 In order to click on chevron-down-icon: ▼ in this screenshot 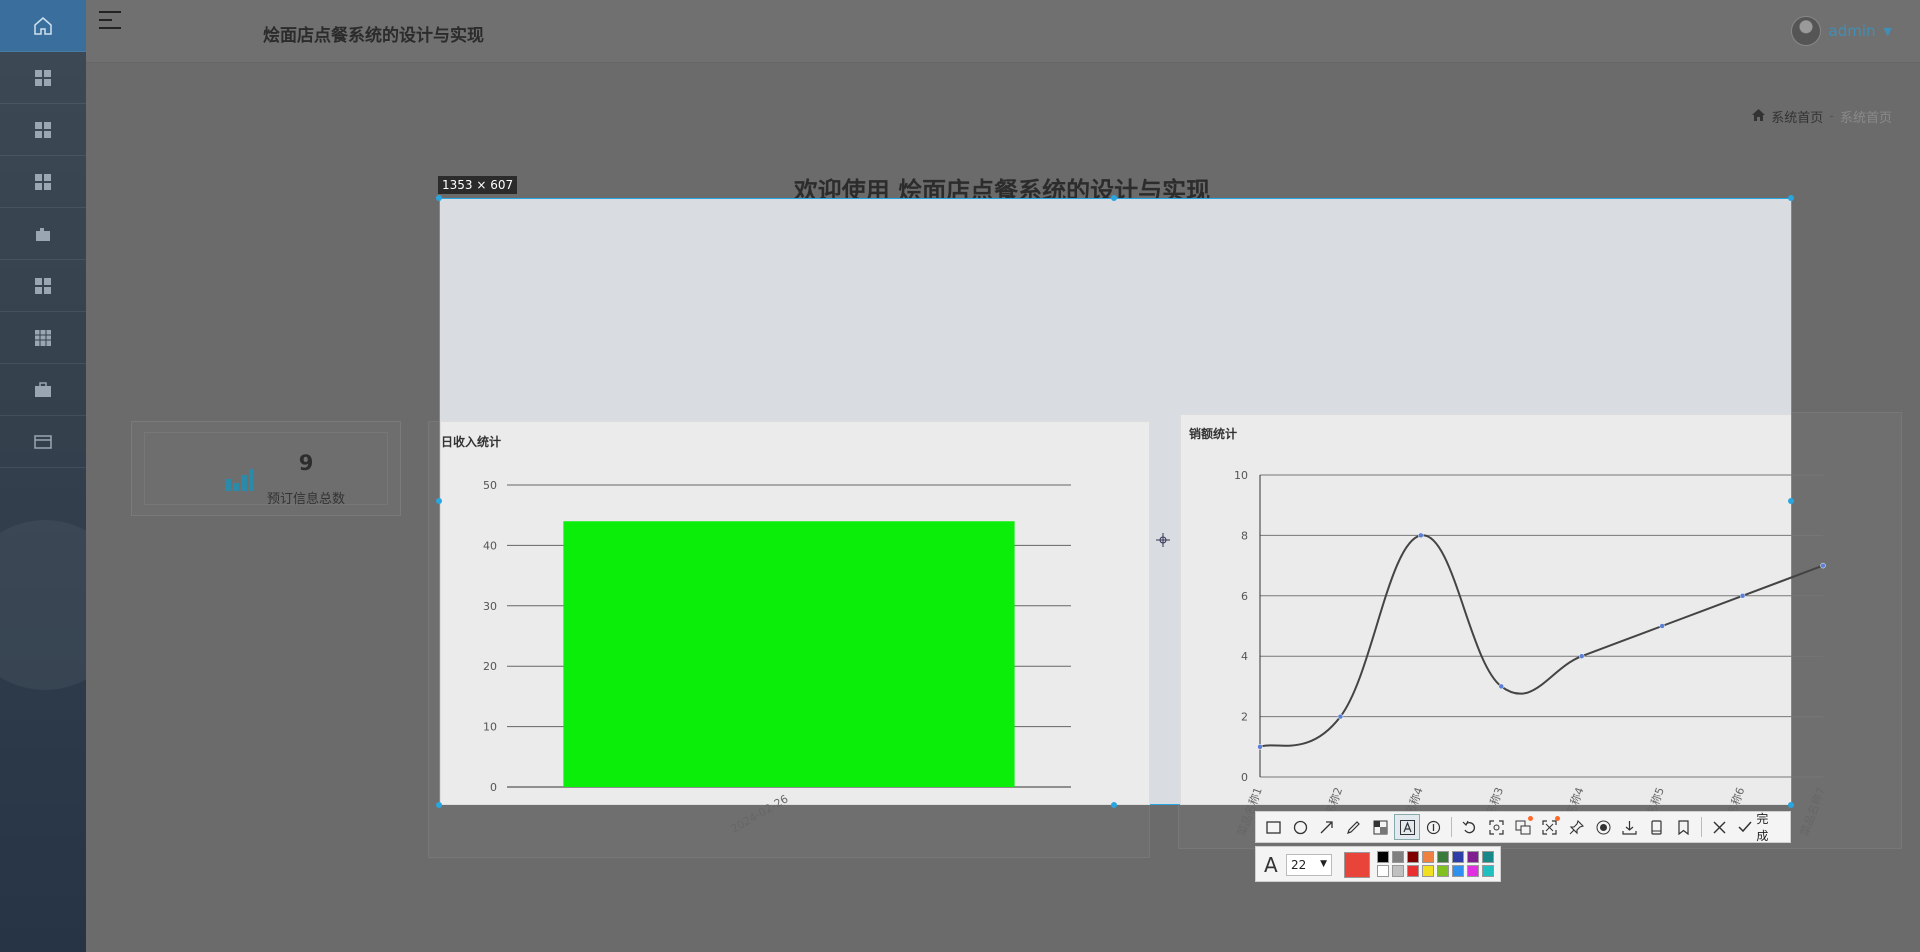, I will do `click(1323, 864)`.